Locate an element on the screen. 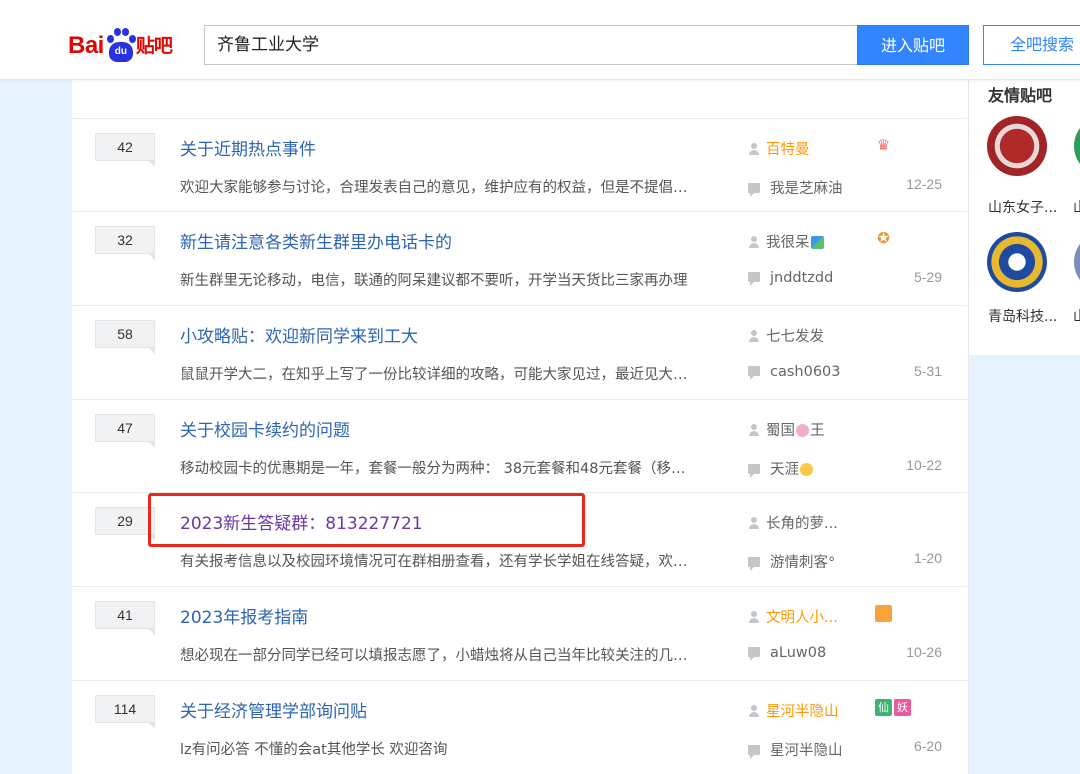 This screenshot has width=1080, height=774. thread-author: 百特曼 is located at coordinates (779, 148).